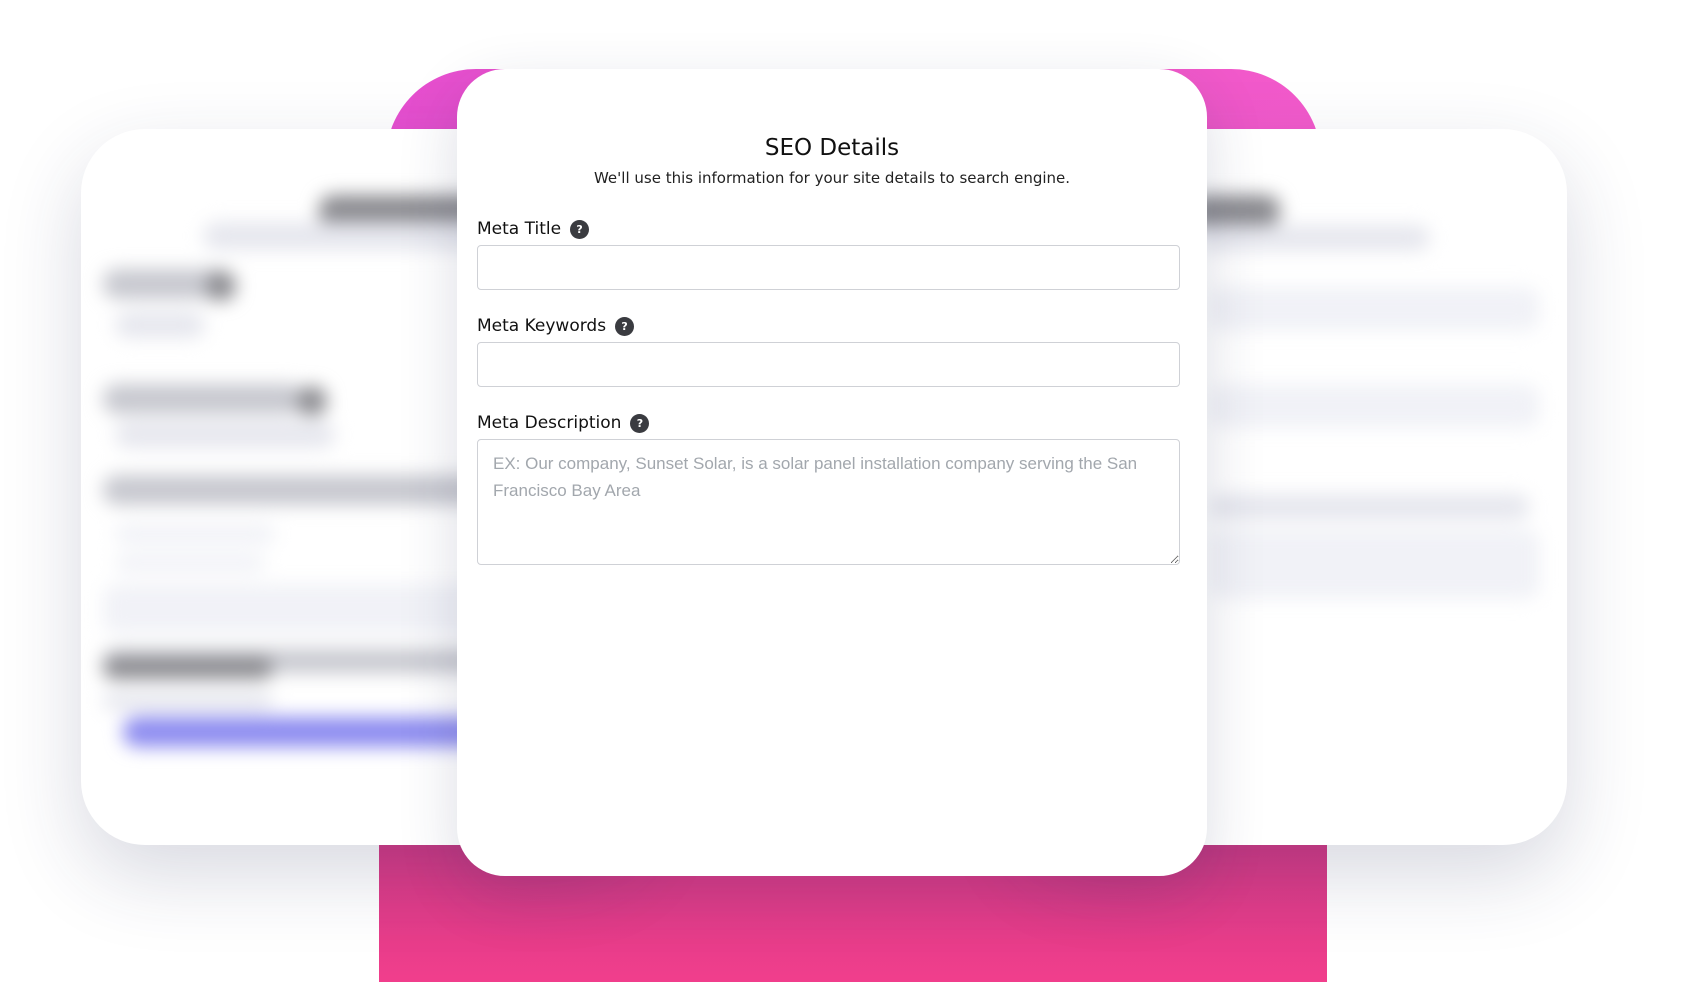  What do you see at coordinates (828, 502) in the screenshot?
I see `meta-description-textarea` at bounding box center [828, 502].